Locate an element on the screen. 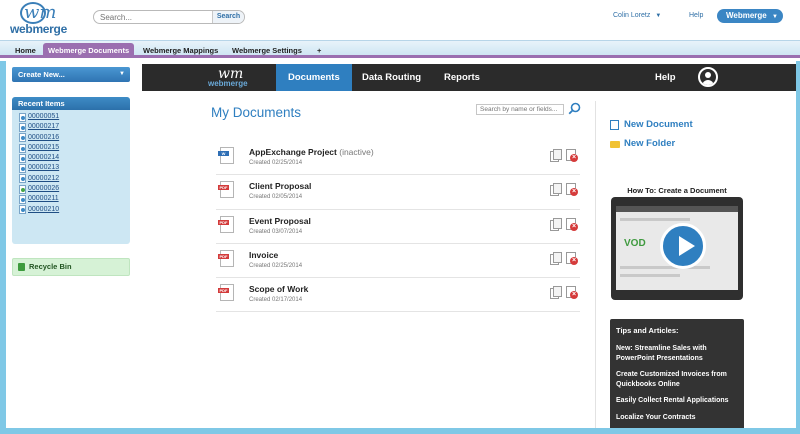  document-status: (inactive) is located at coordinates (356, 152).